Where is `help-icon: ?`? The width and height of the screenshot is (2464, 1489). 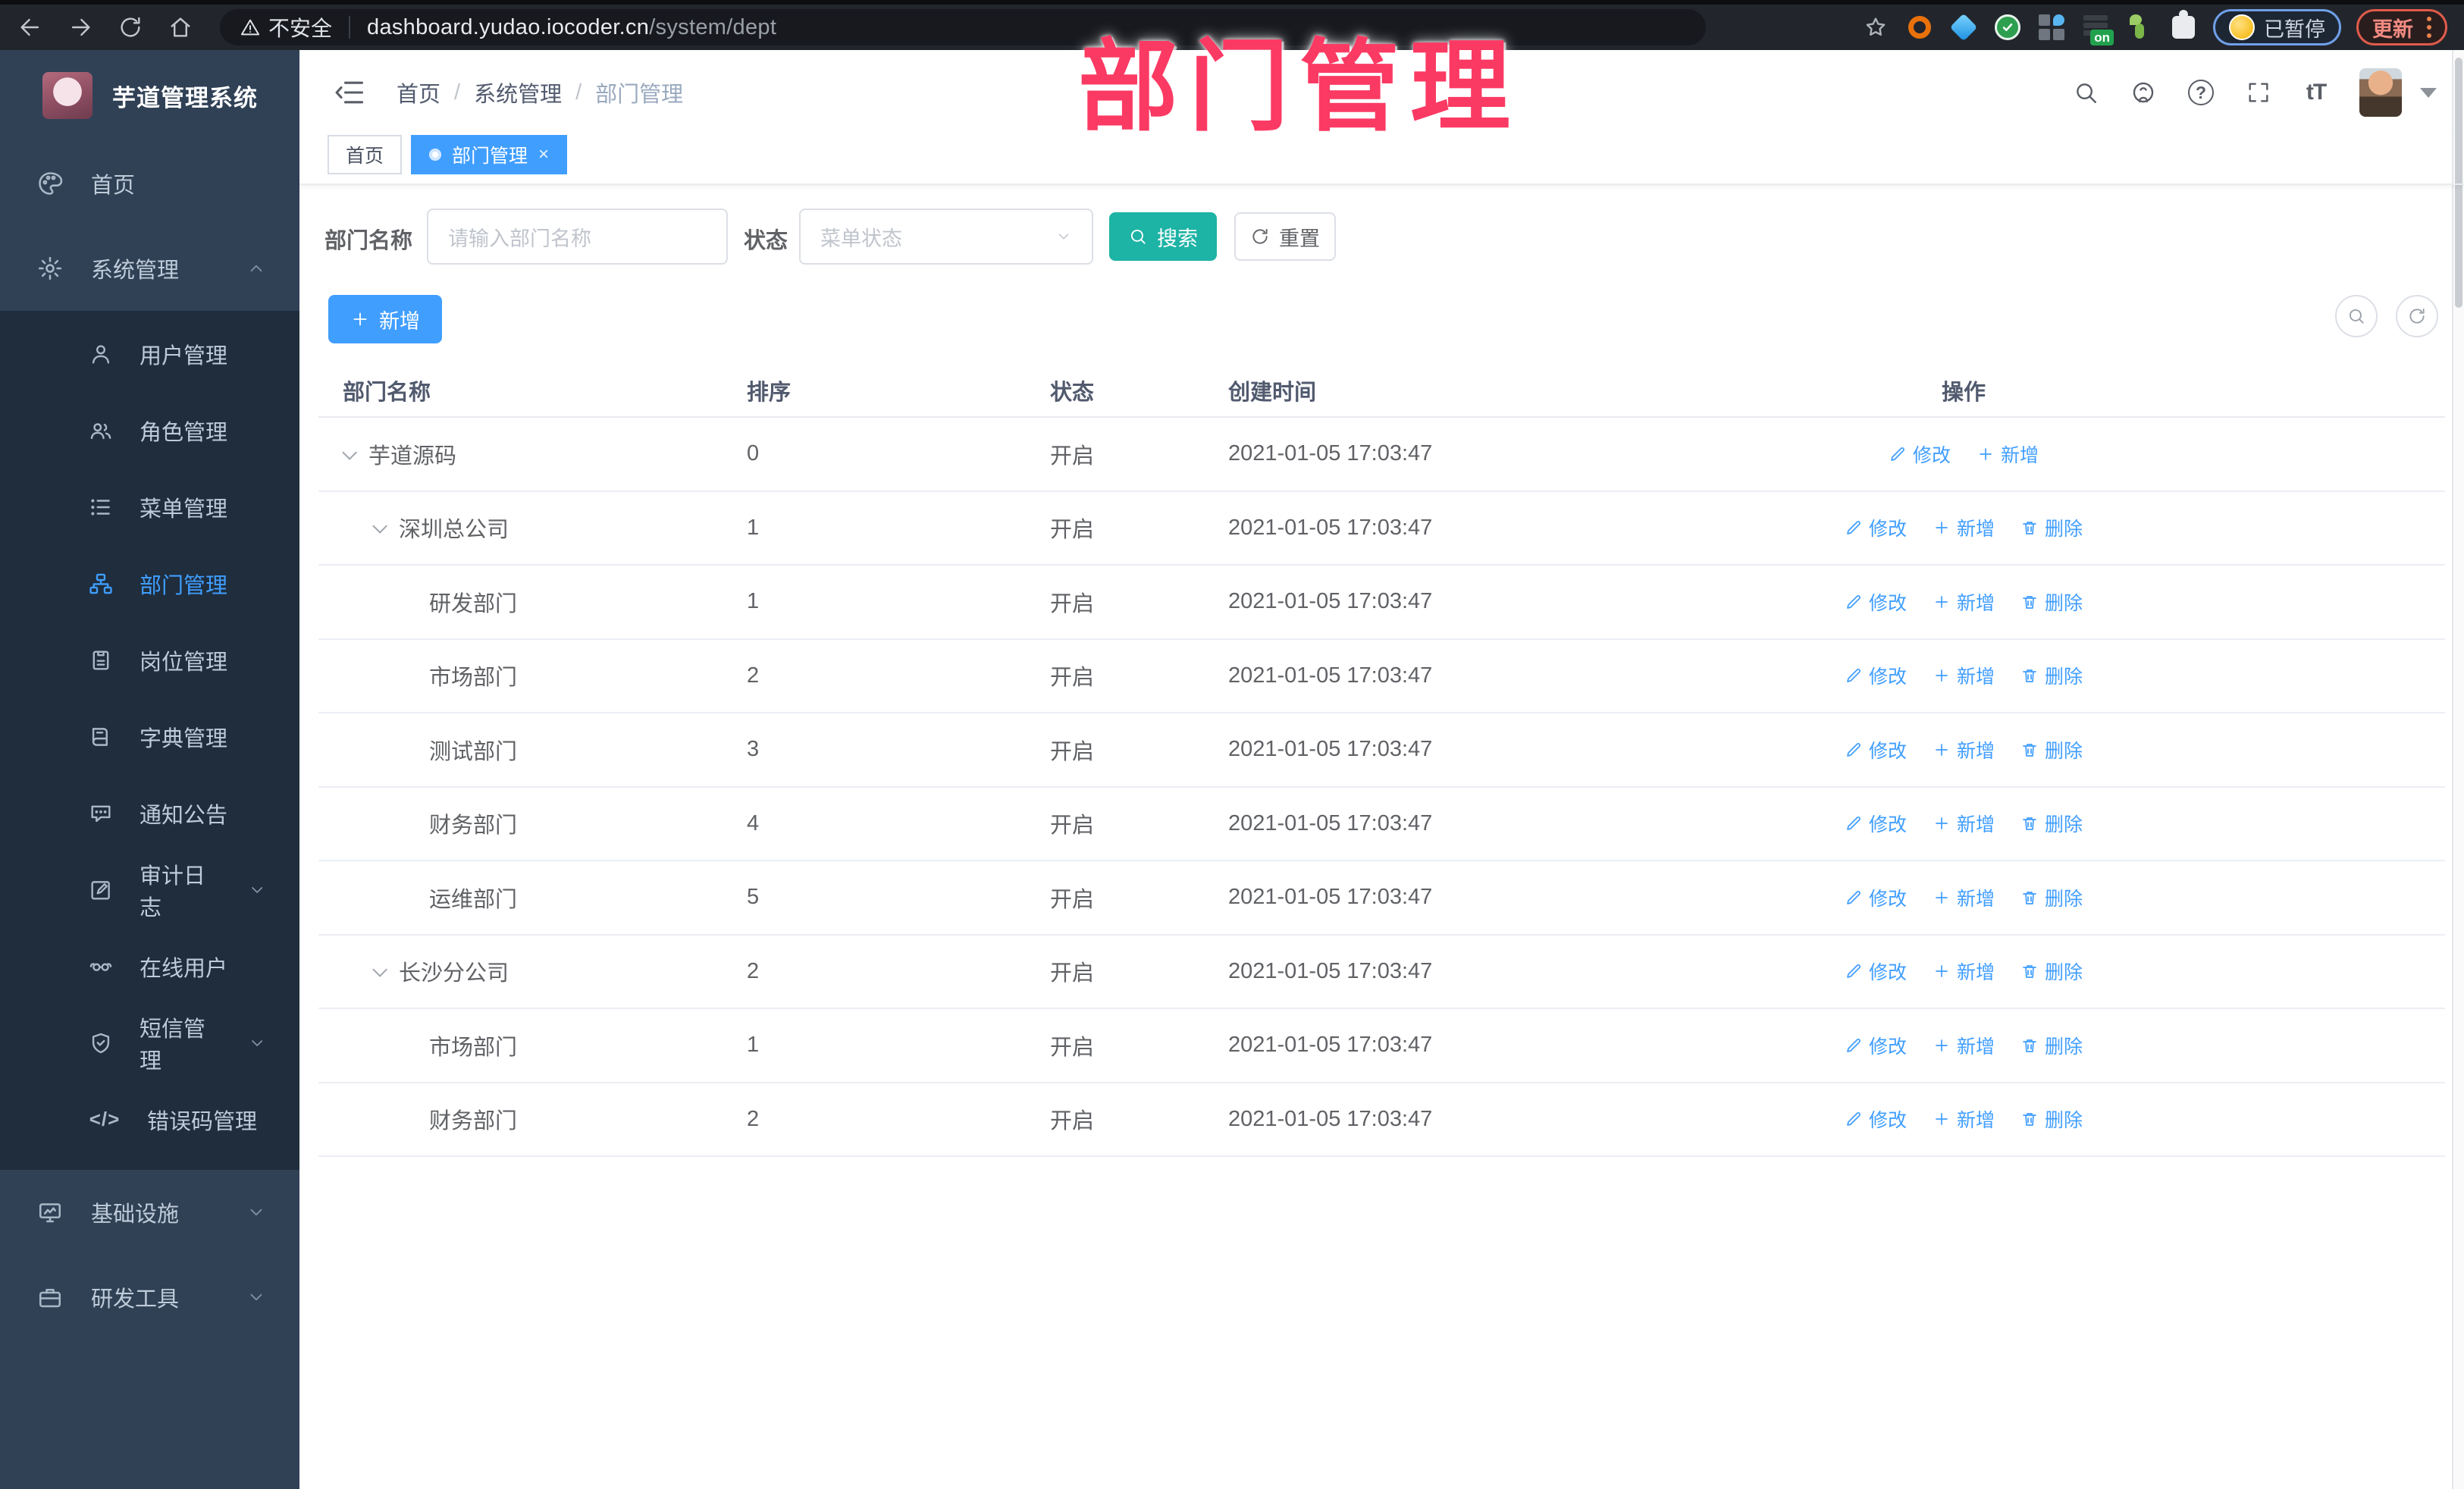
help-icon: ? is located at coordinates (2201, 92).